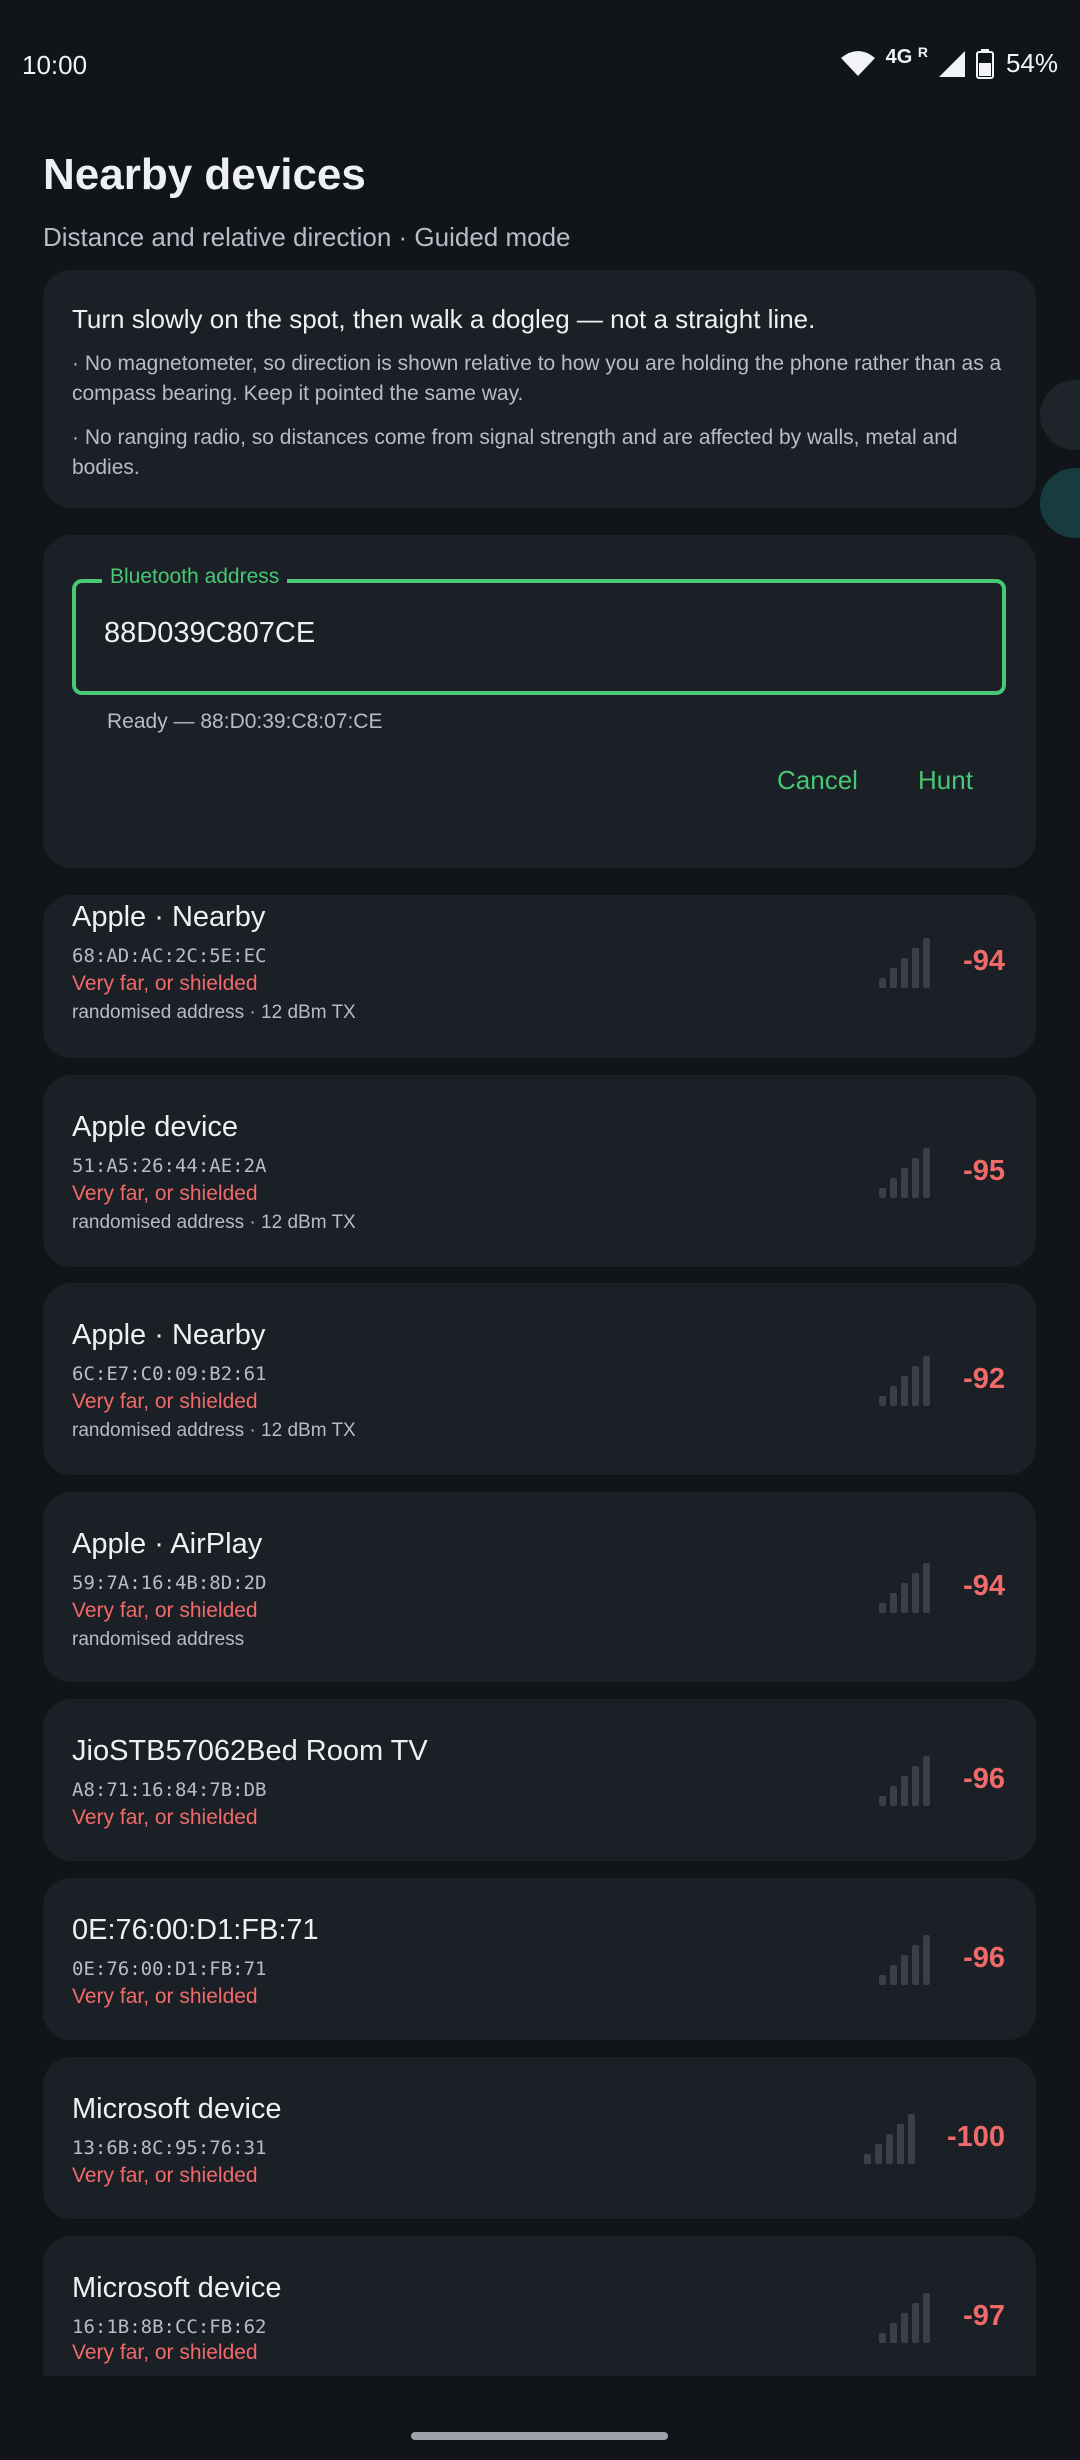 The width and height of the screenshot is (1080, 2460). I want to click on bluetooth-address-field: Bluetooth address, so click(539, 630).